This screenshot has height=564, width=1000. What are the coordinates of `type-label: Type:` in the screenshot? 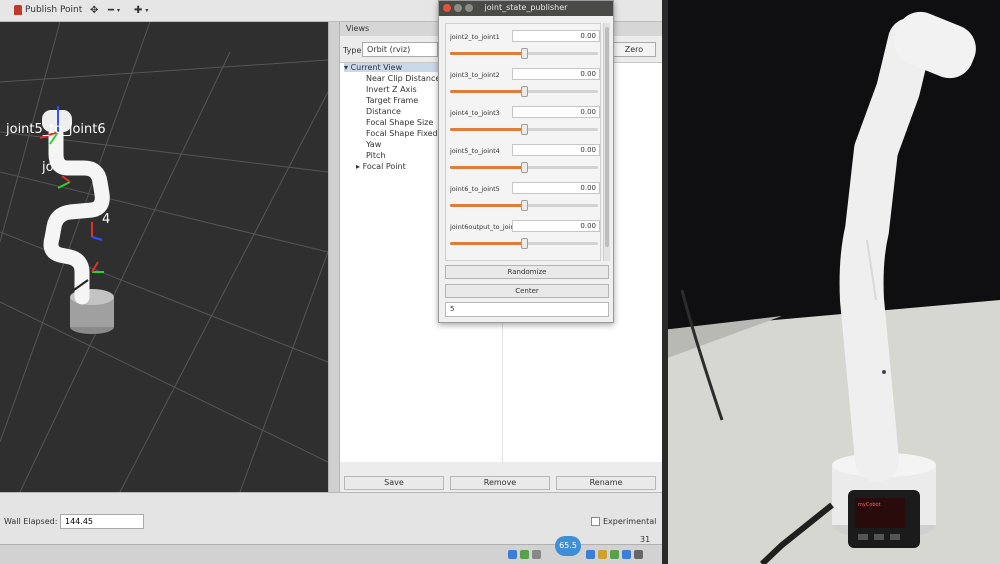 It's located at (354, 50).